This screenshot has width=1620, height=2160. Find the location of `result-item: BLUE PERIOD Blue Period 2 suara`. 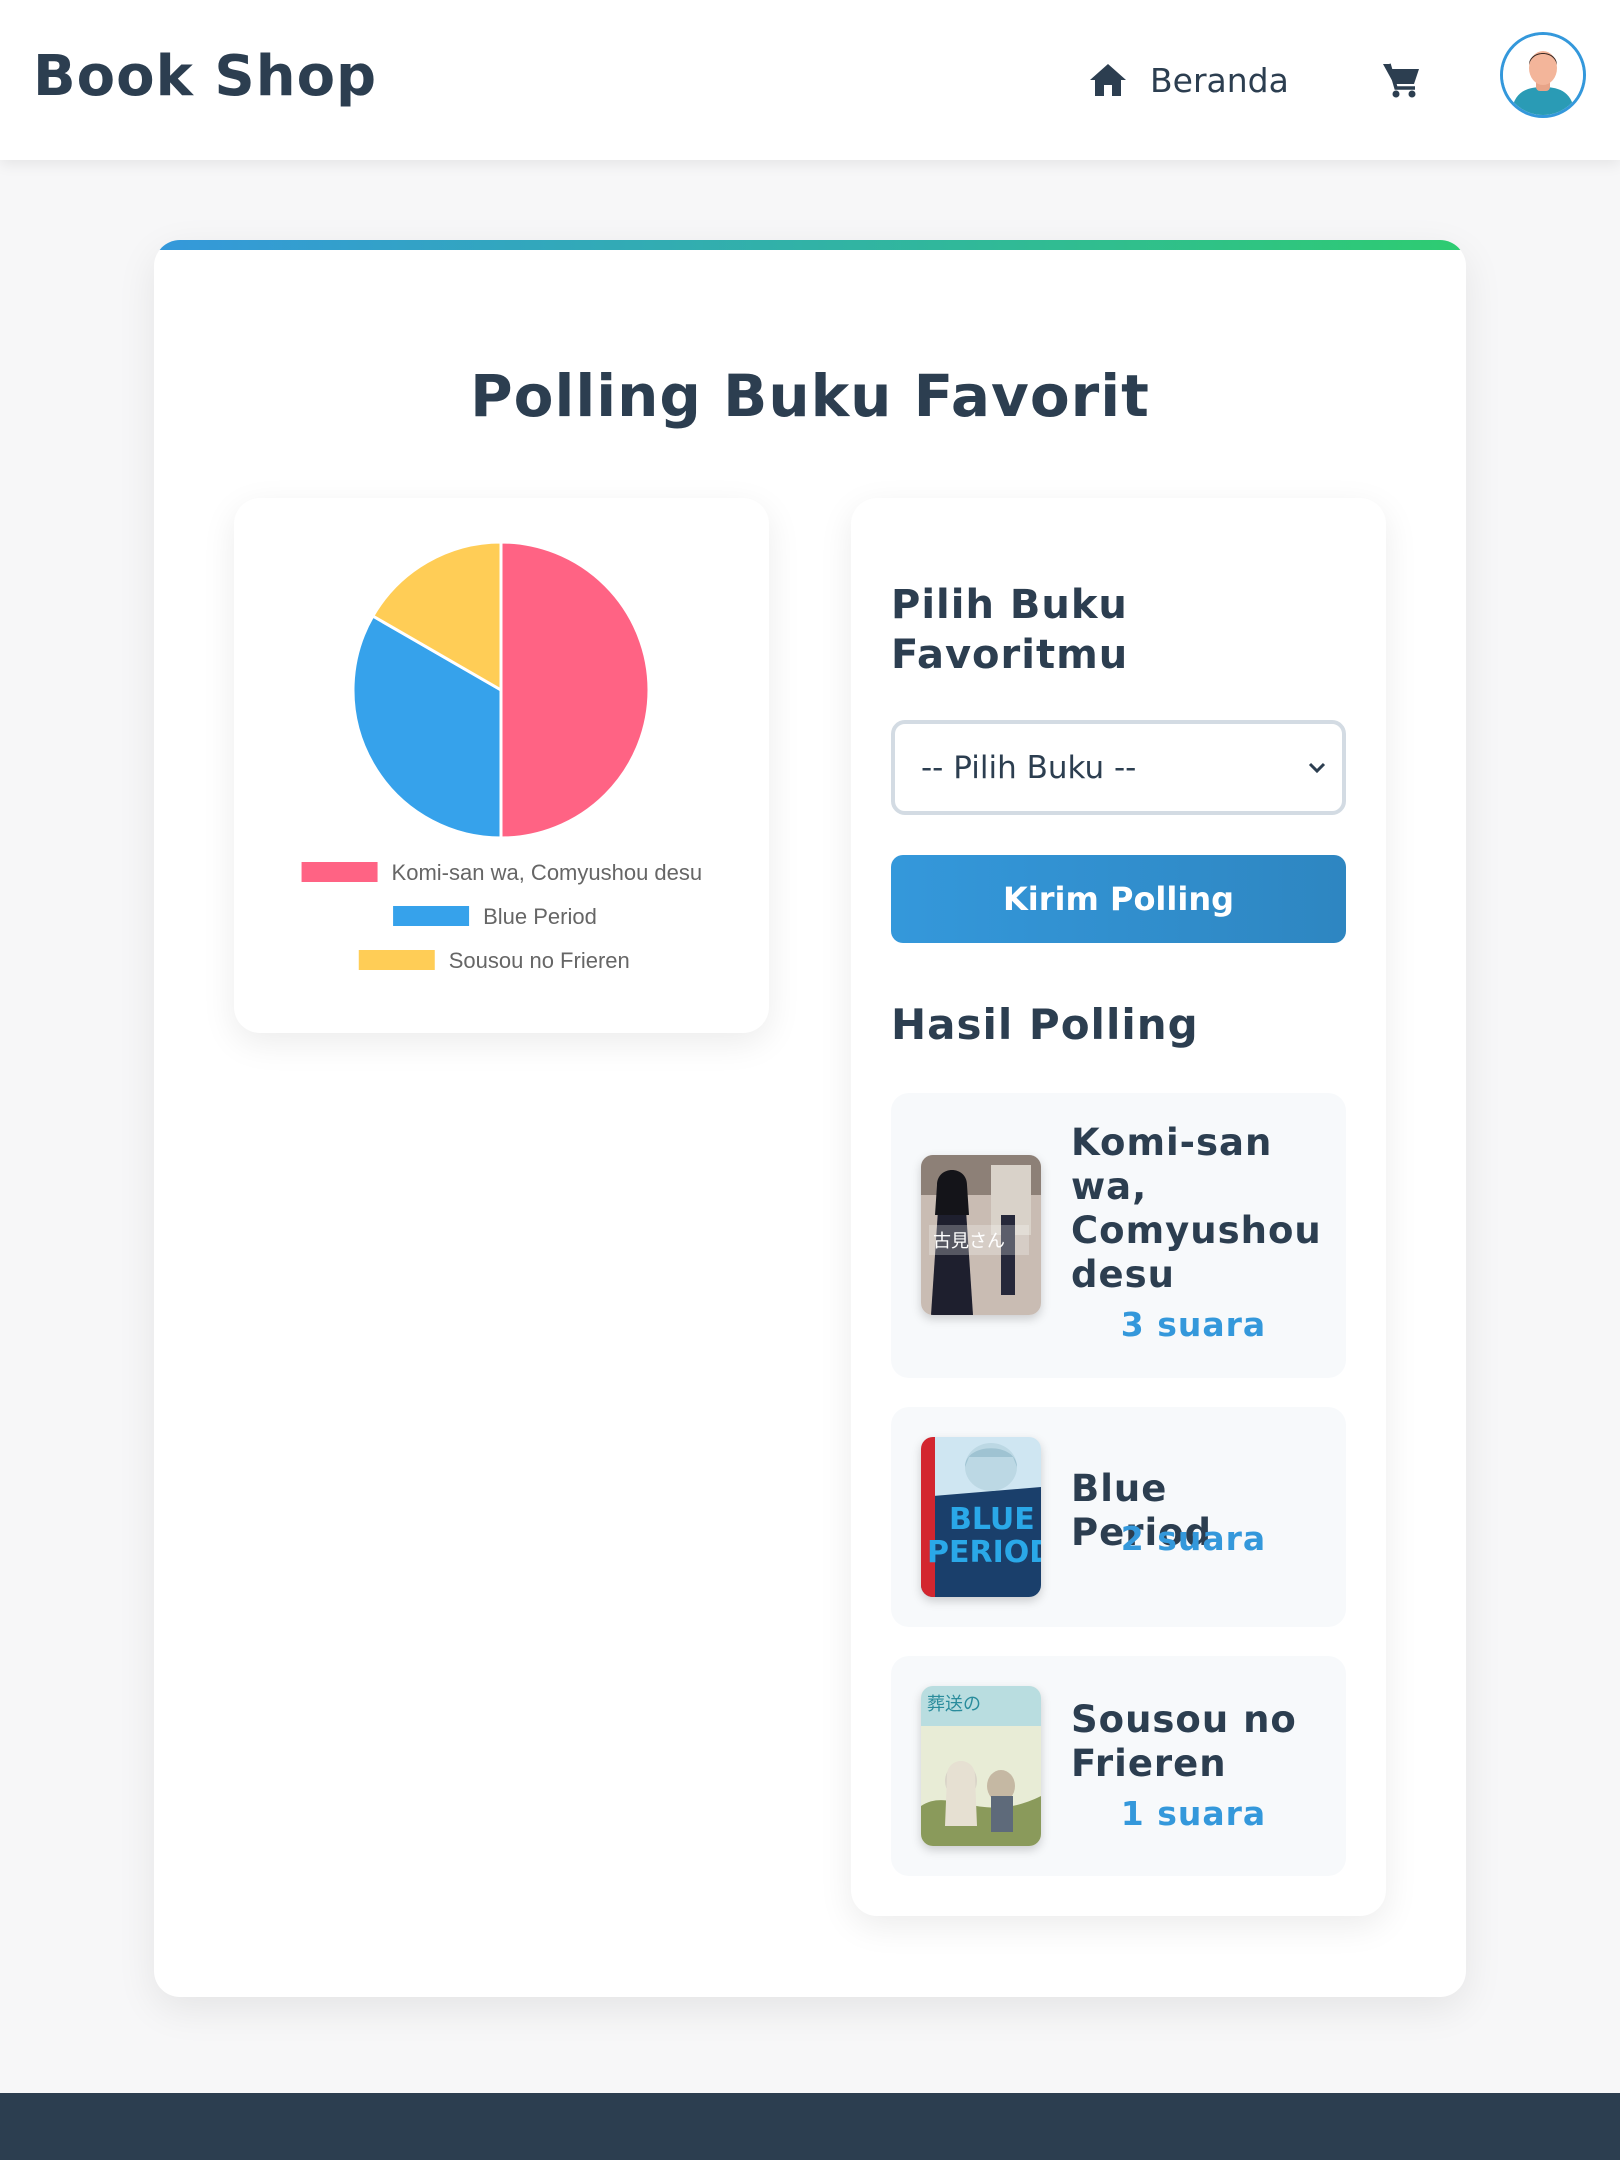

result-item: BLUE PERIOD Blue Period 2 suara is located at coordinates (1118, 1517).